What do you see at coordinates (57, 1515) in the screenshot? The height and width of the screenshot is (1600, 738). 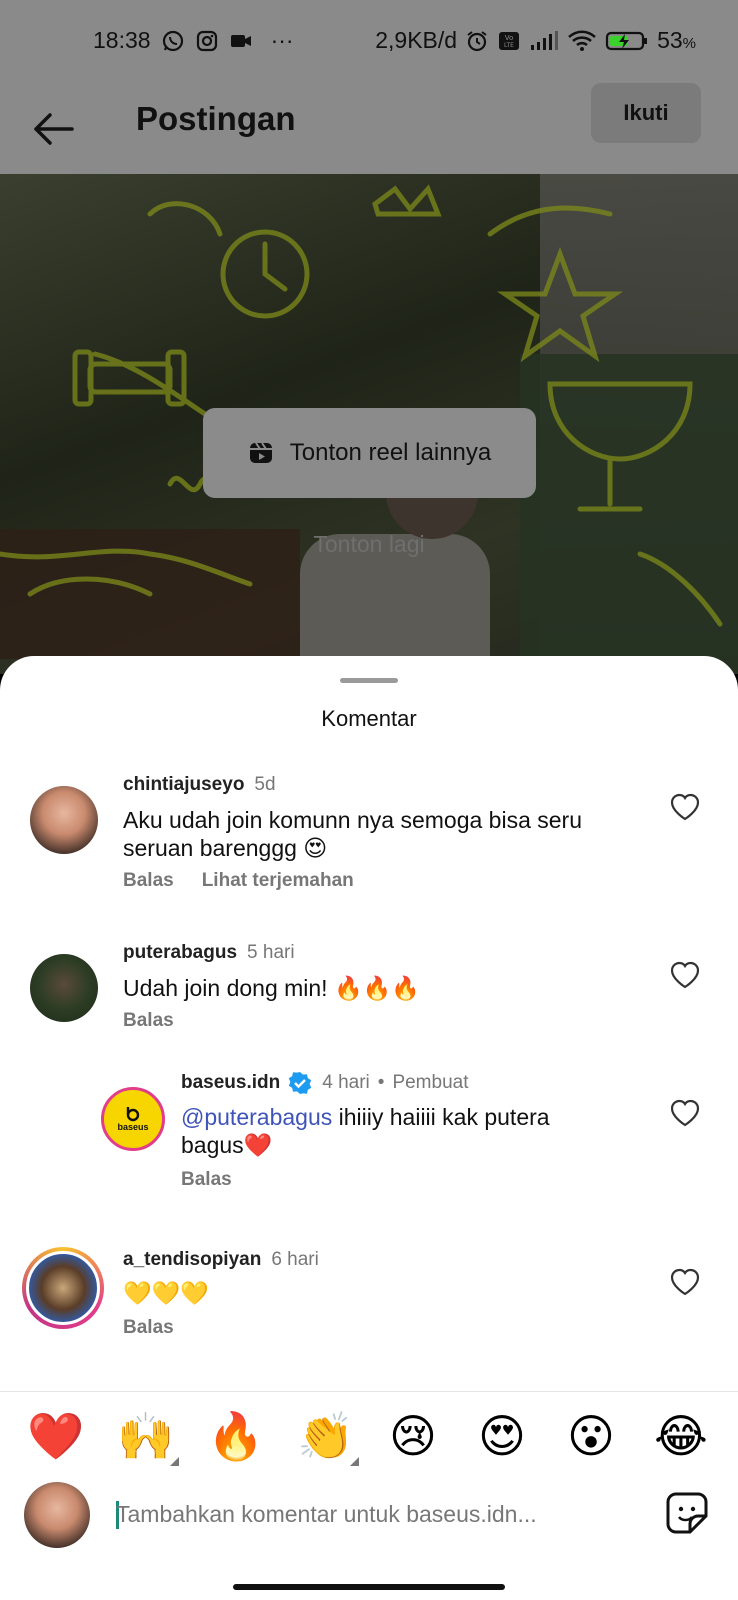 I see `my-avatar` at bounding box center [57, 1515].